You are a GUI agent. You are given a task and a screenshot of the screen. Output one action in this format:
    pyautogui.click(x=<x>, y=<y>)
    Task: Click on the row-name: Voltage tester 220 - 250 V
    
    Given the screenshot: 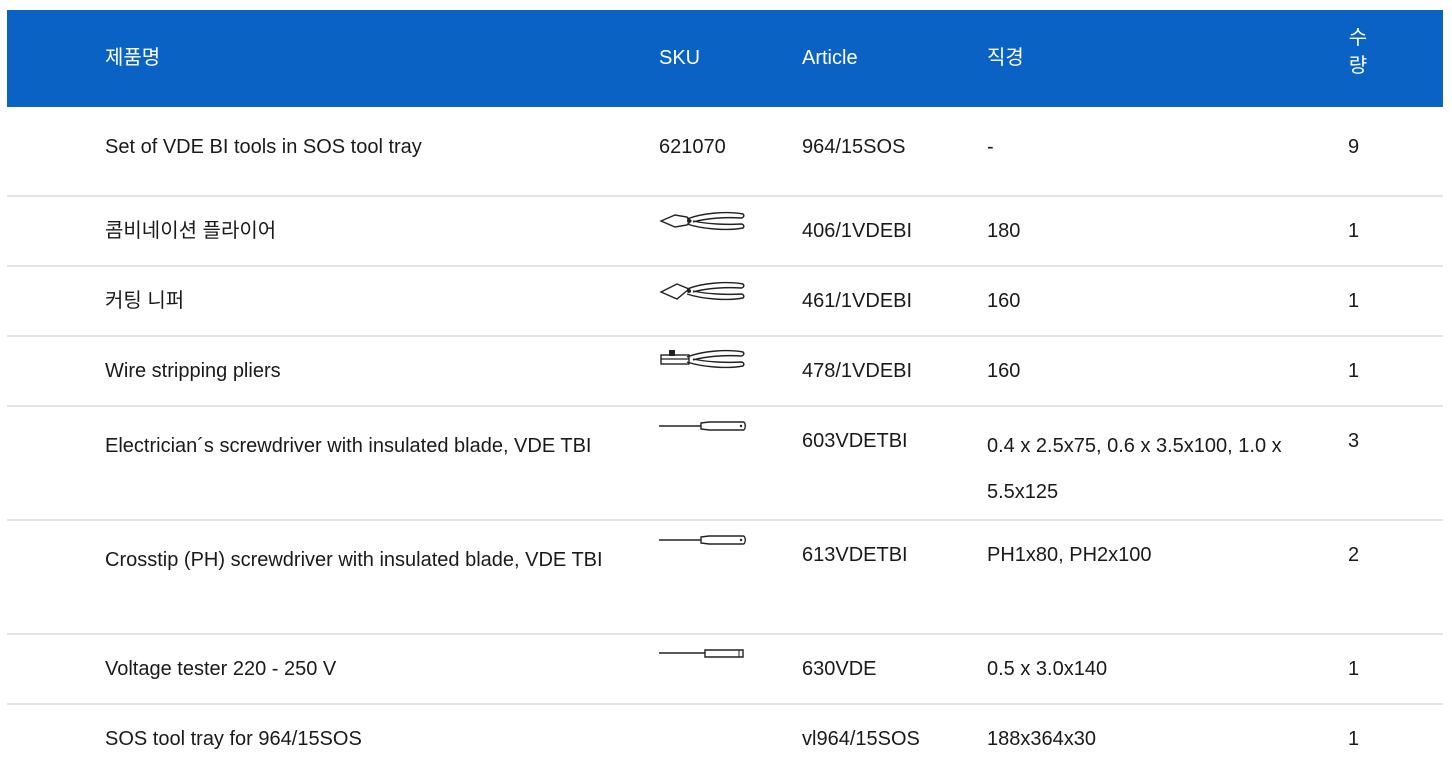 What is the action you would take?
    pyautogui.click(x=221, y=669)
    